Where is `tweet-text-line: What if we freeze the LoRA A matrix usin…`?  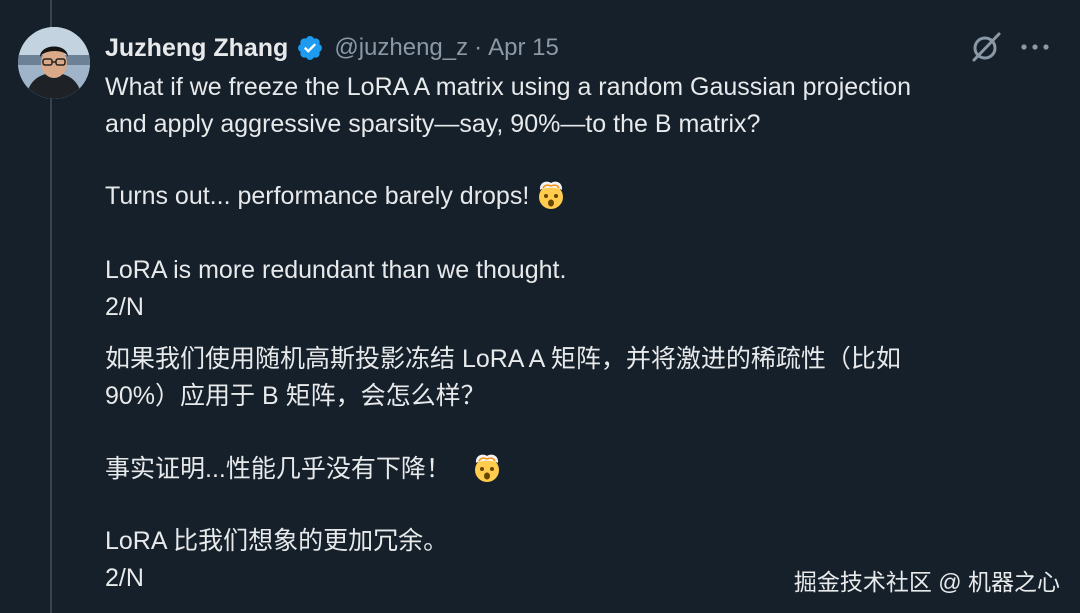 tweet-text-line: What if we freeze the LoRA A matrix usin… is located at coordinates (508, 87).